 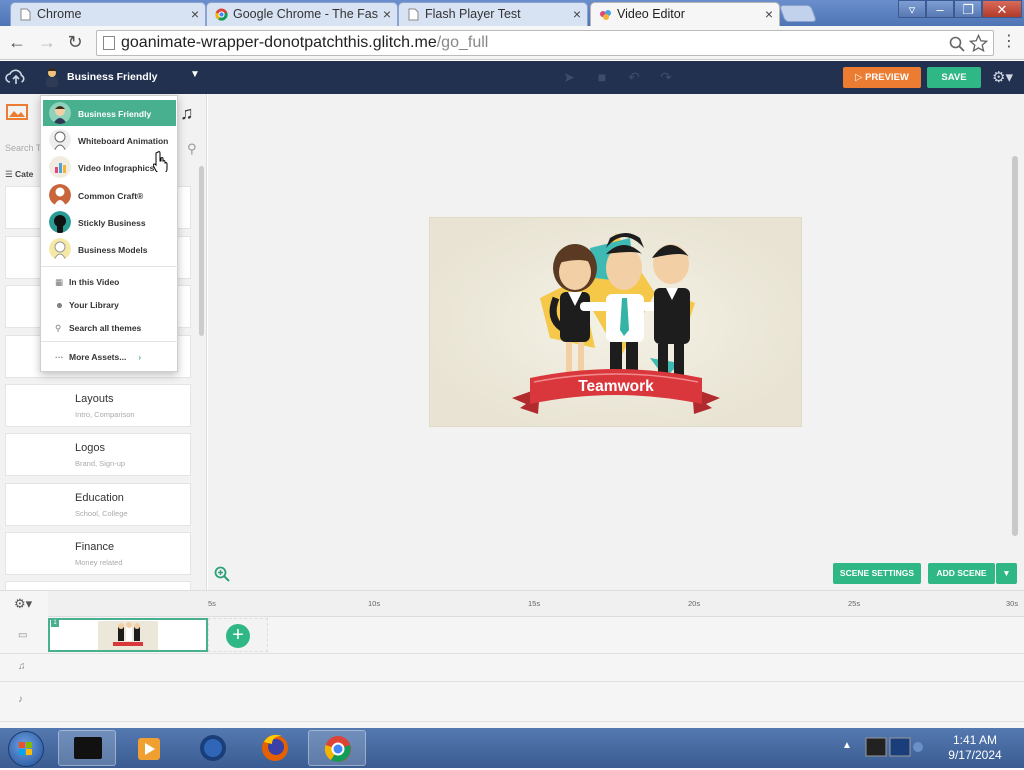 What do you see at coordinates (615, 322) in the screenshot?
I see `scene-canvas: Teamwork` at bounding box center [615, 322].